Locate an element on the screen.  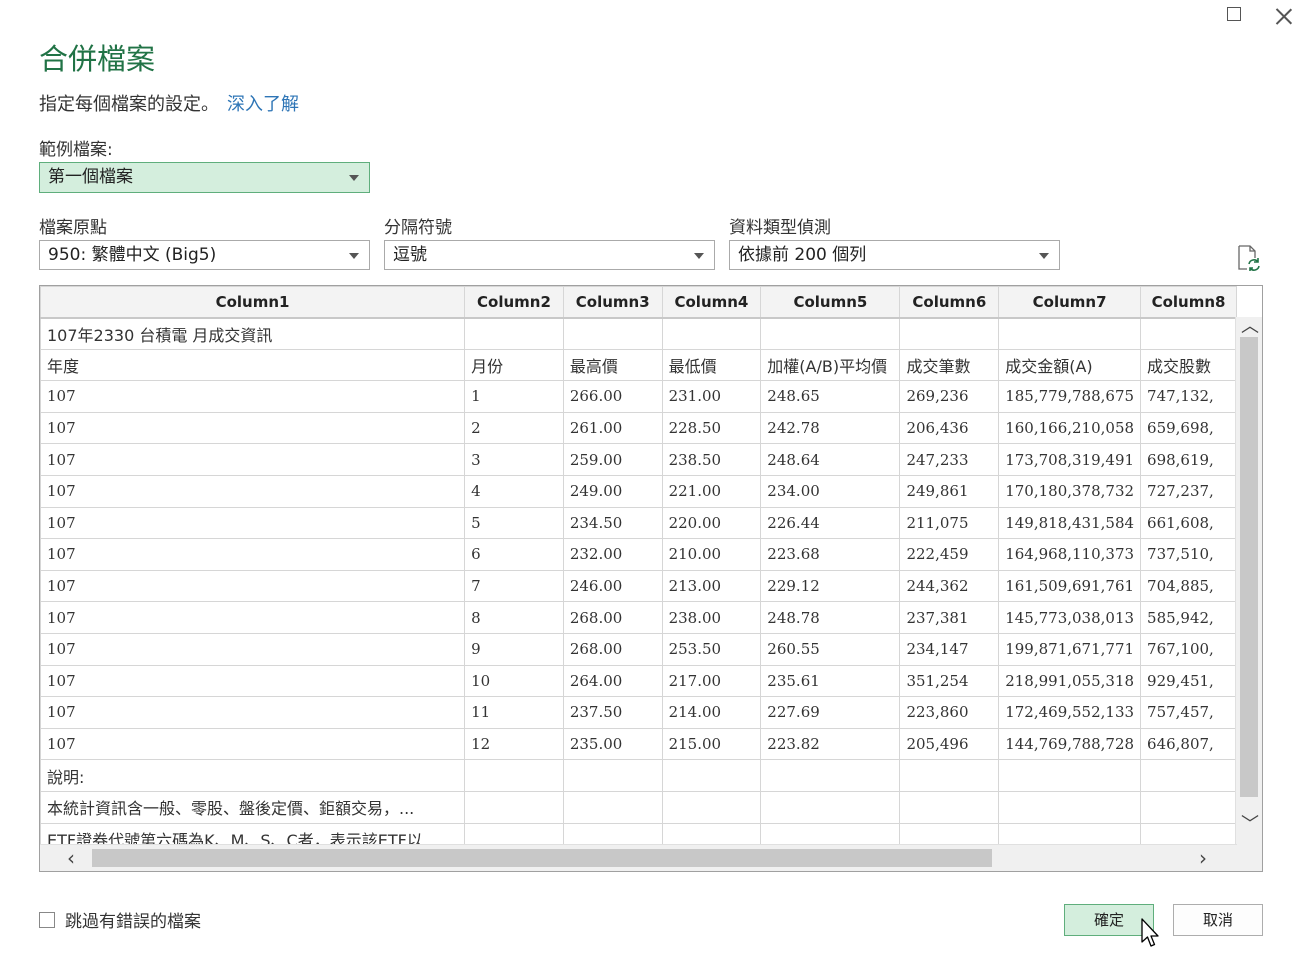
table-cell: 成交股數 is located at coordinates (1188, 365).